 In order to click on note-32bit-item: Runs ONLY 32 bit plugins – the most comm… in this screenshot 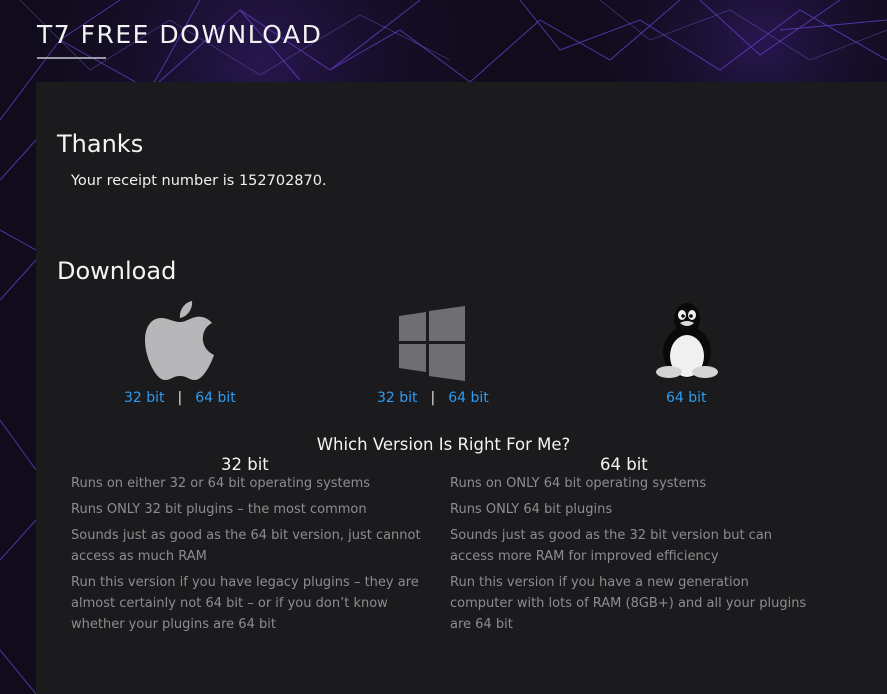, I will do `click(219, 509)`.